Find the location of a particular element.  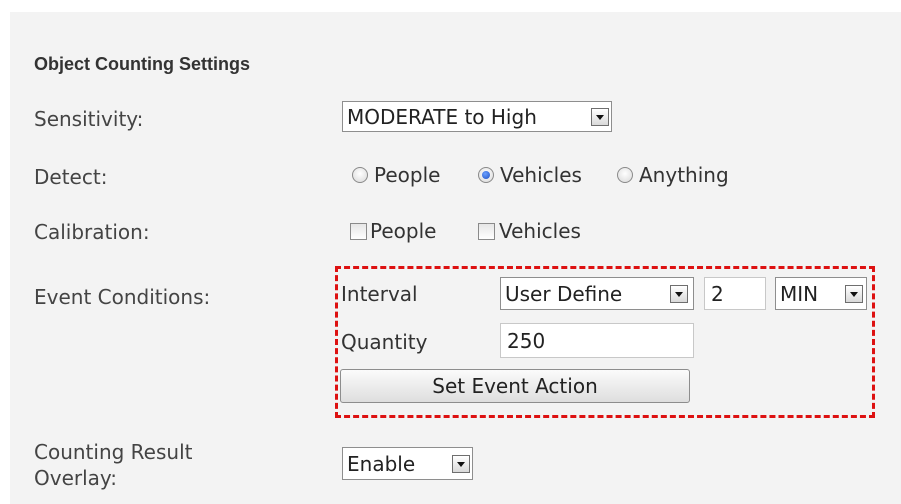

interval-value-input: 2 is located at coordinates (735, 293).